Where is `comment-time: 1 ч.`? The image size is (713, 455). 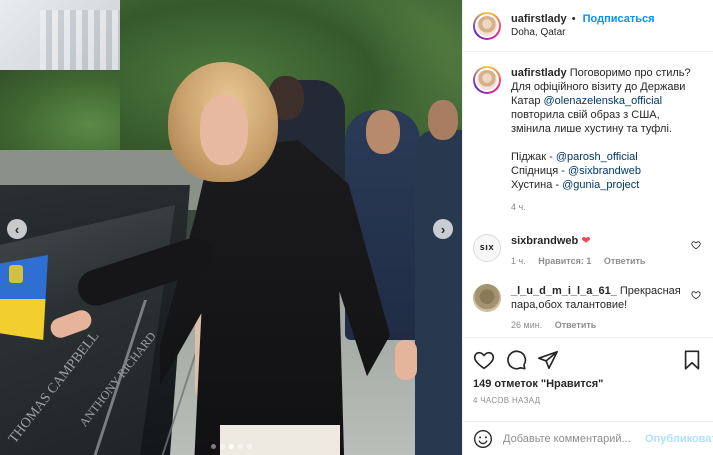
comment-time: 1 ч. is located at coordinates (518, 261).